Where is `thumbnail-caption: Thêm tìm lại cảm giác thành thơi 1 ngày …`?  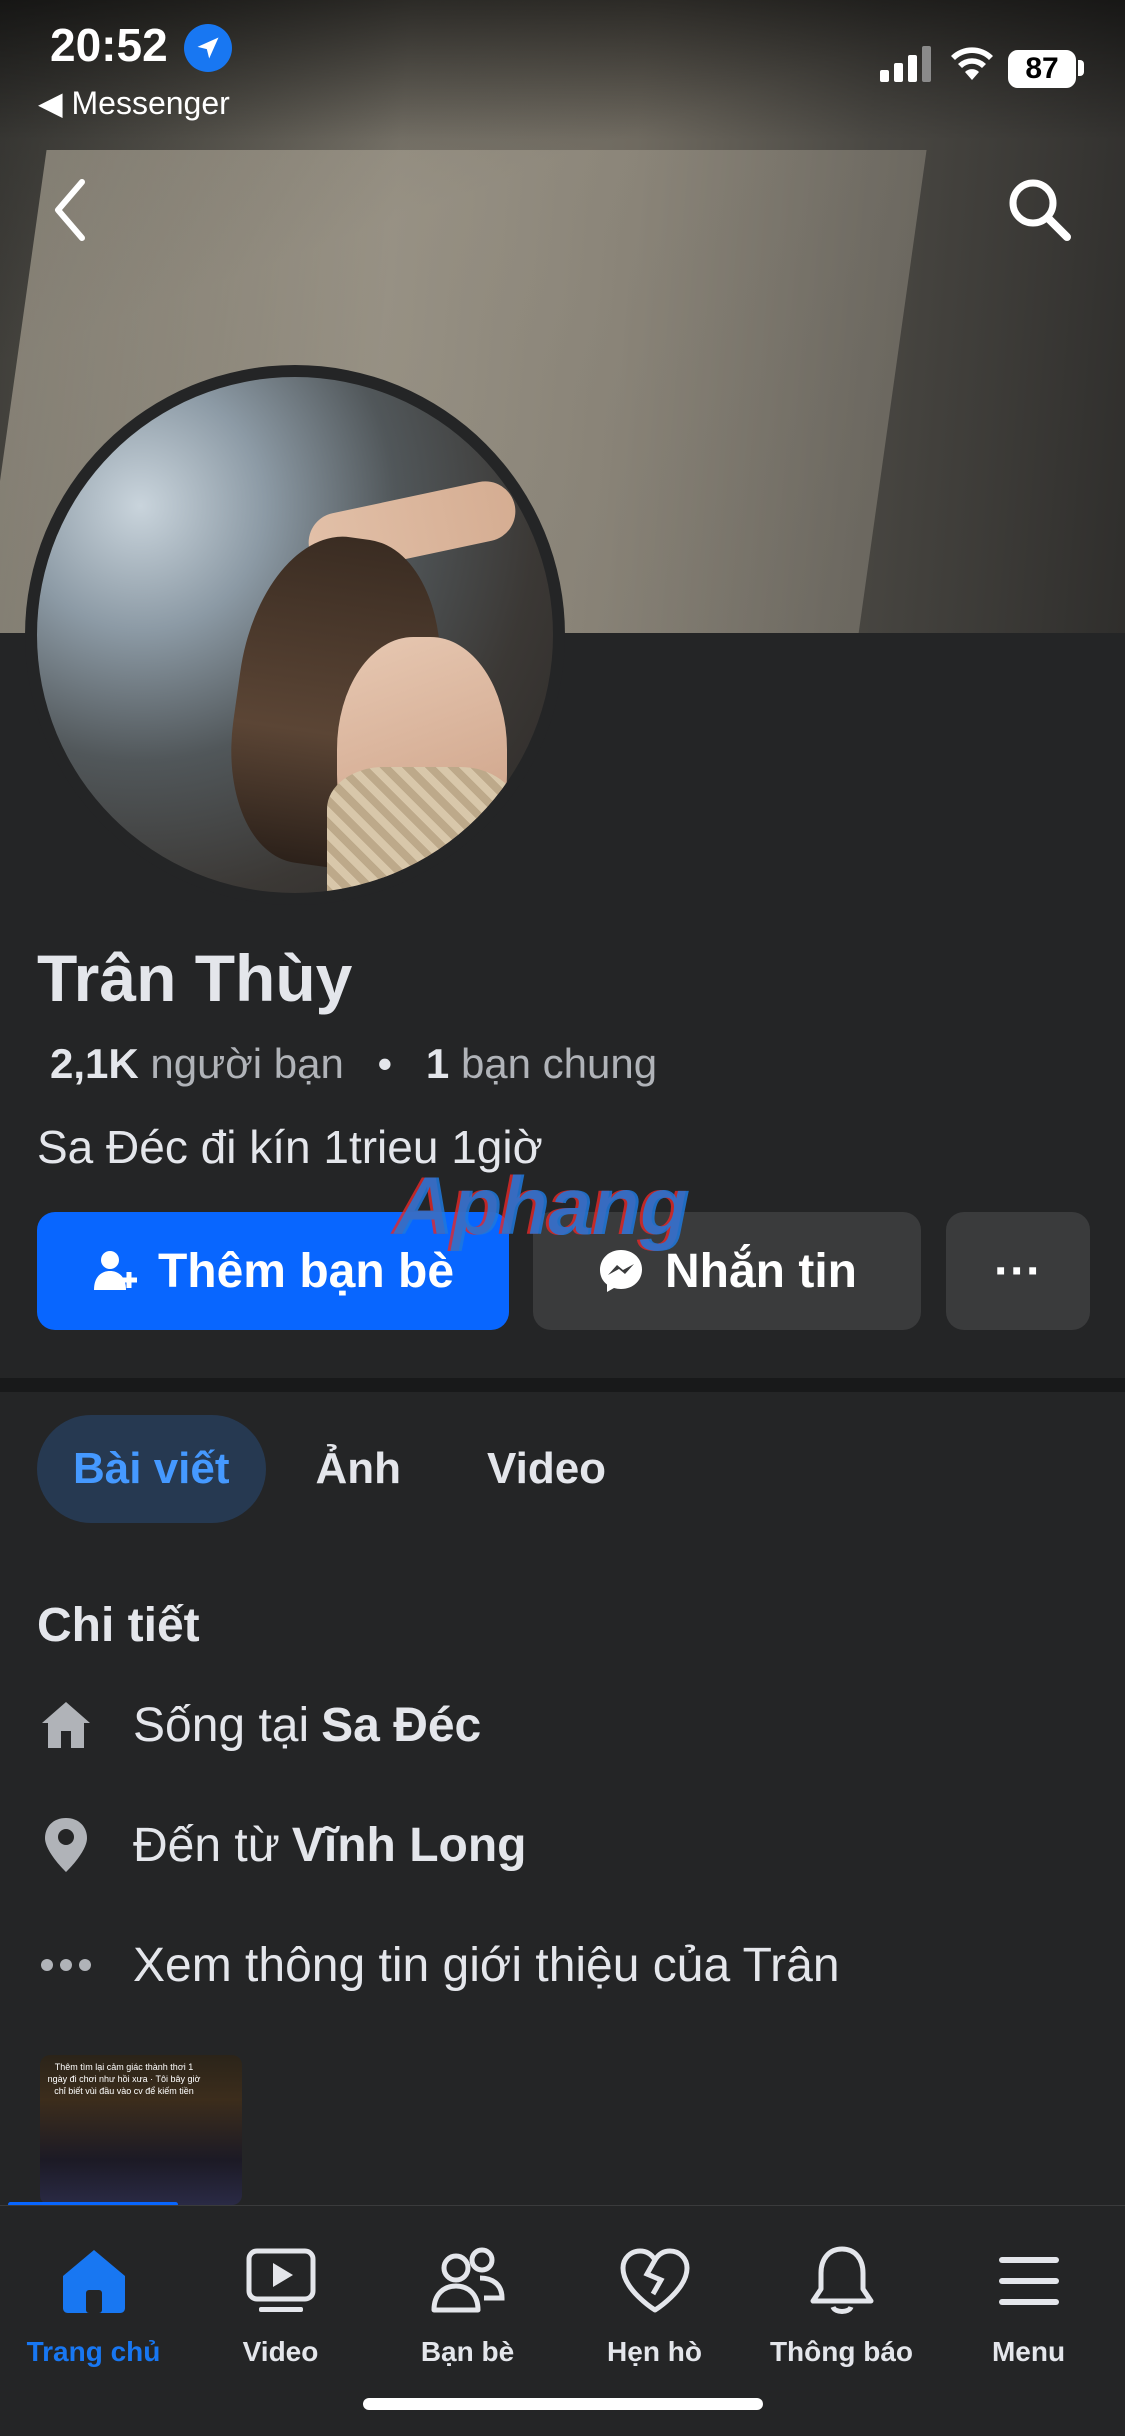
thumbnail-caption: Thêm tìm lại cảm giác thành thơi 1 ngày … is located at coordinates (124, 2079).